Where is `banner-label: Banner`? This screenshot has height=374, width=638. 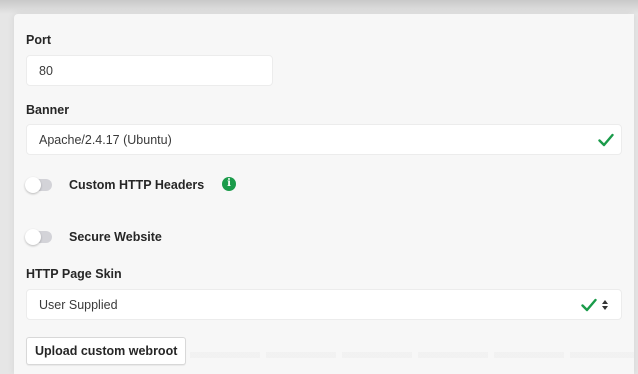 banner-label: Banner is located at coordinates (48, 110).